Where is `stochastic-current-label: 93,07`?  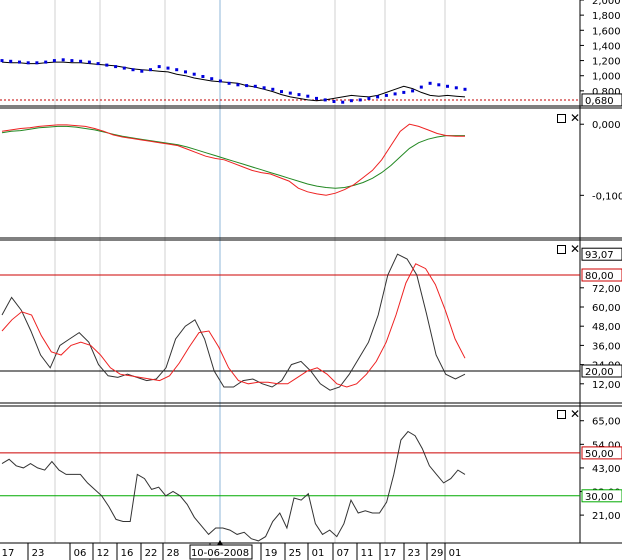 stochastic-current-label: 93,07 is located at coordinates (599, 255).